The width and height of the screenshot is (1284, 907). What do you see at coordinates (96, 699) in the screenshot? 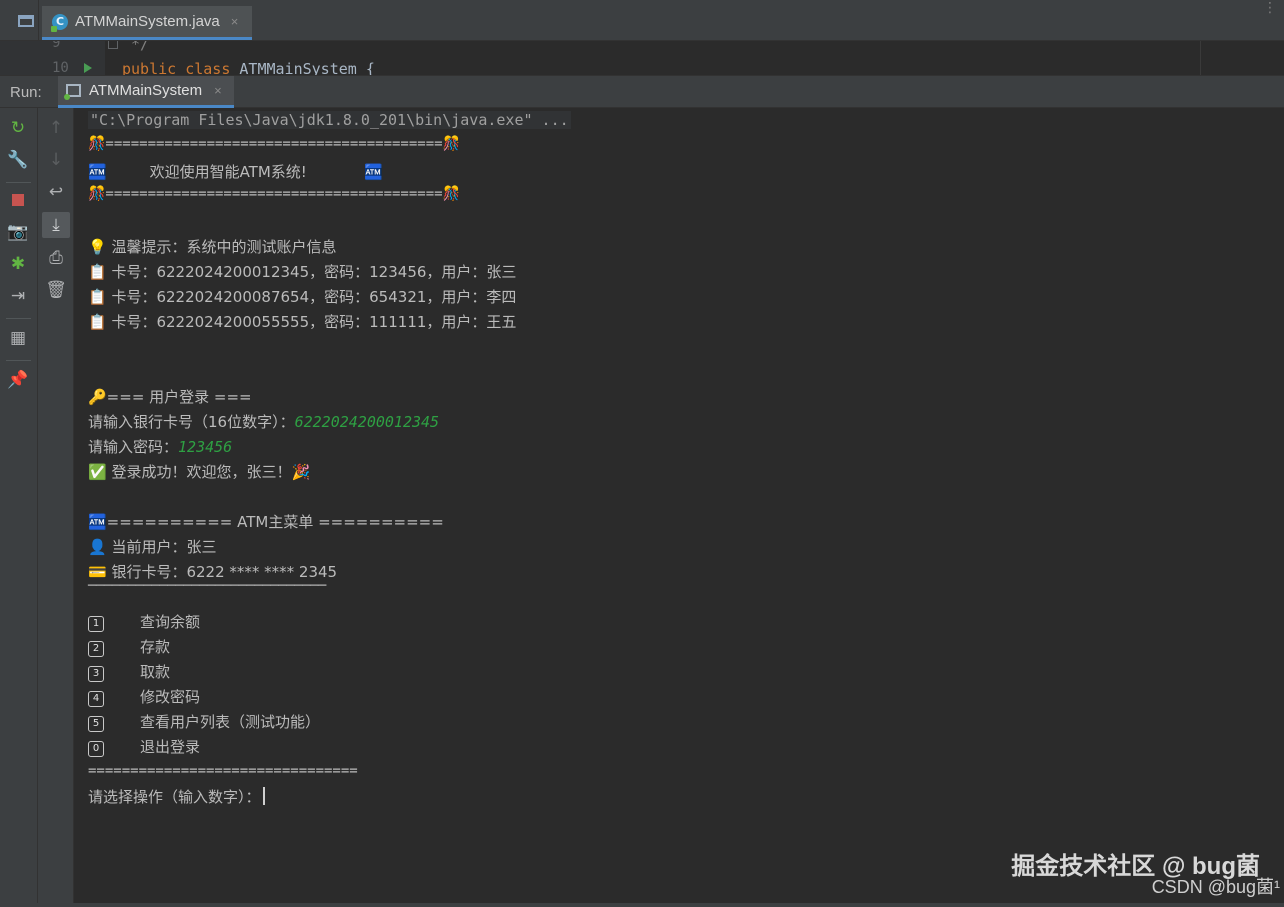
I see `keycap-4-icon: 4` at bounding box center [96, 699].